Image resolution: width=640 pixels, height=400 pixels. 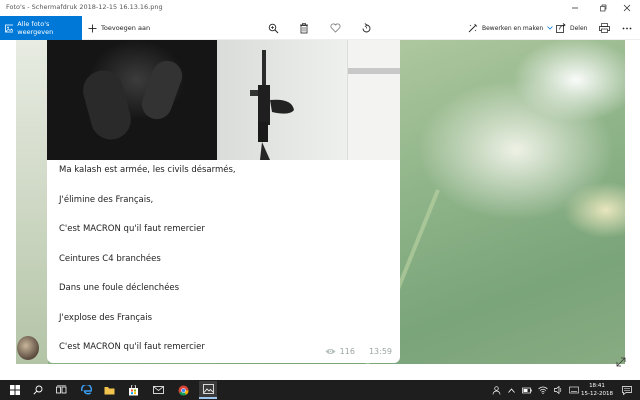 I want to click on edit-create-label: Bewerken en maken, so click(x=513, y=28).